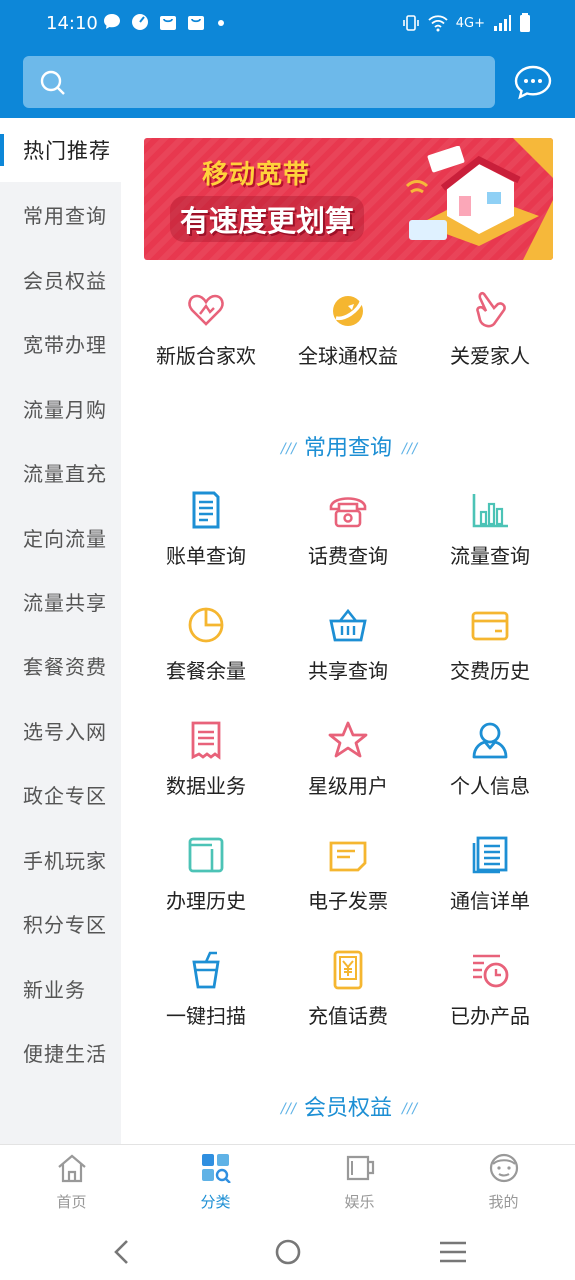 The image size is (575, 1280). Describe the element at coordinates (71, 1202) in the screenshot. I see `tab-label: 首页` at that location.